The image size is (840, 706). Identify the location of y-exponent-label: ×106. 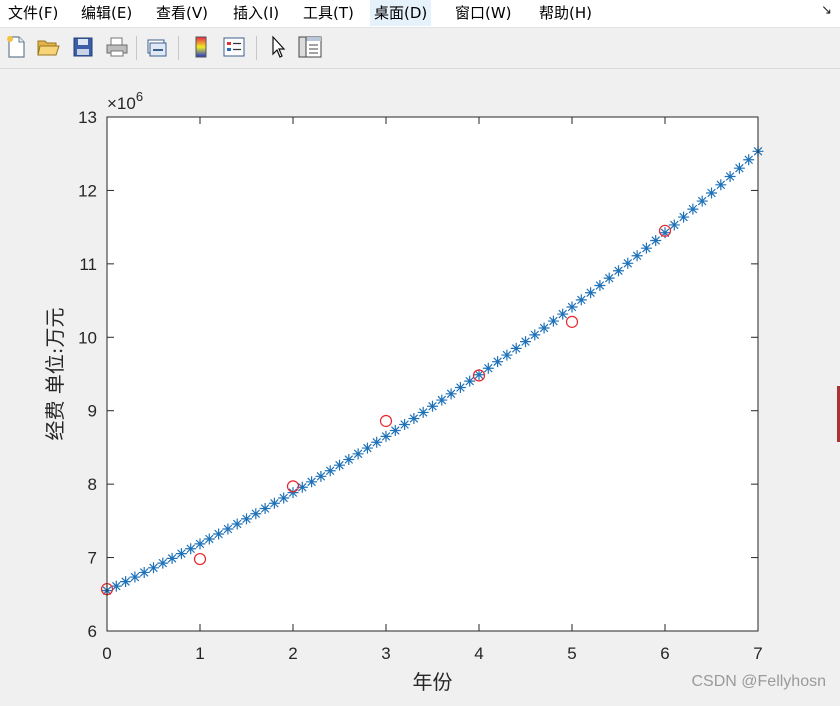
(125, 101).